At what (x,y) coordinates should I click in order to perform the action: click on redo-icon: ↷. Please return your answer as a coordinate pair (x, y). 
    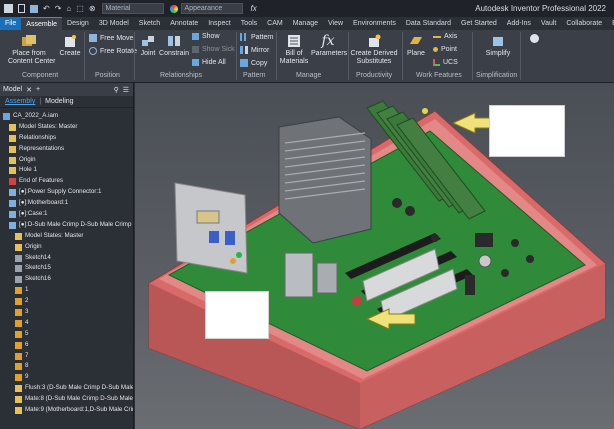
    Looking at the image, I should click on (58, 8).